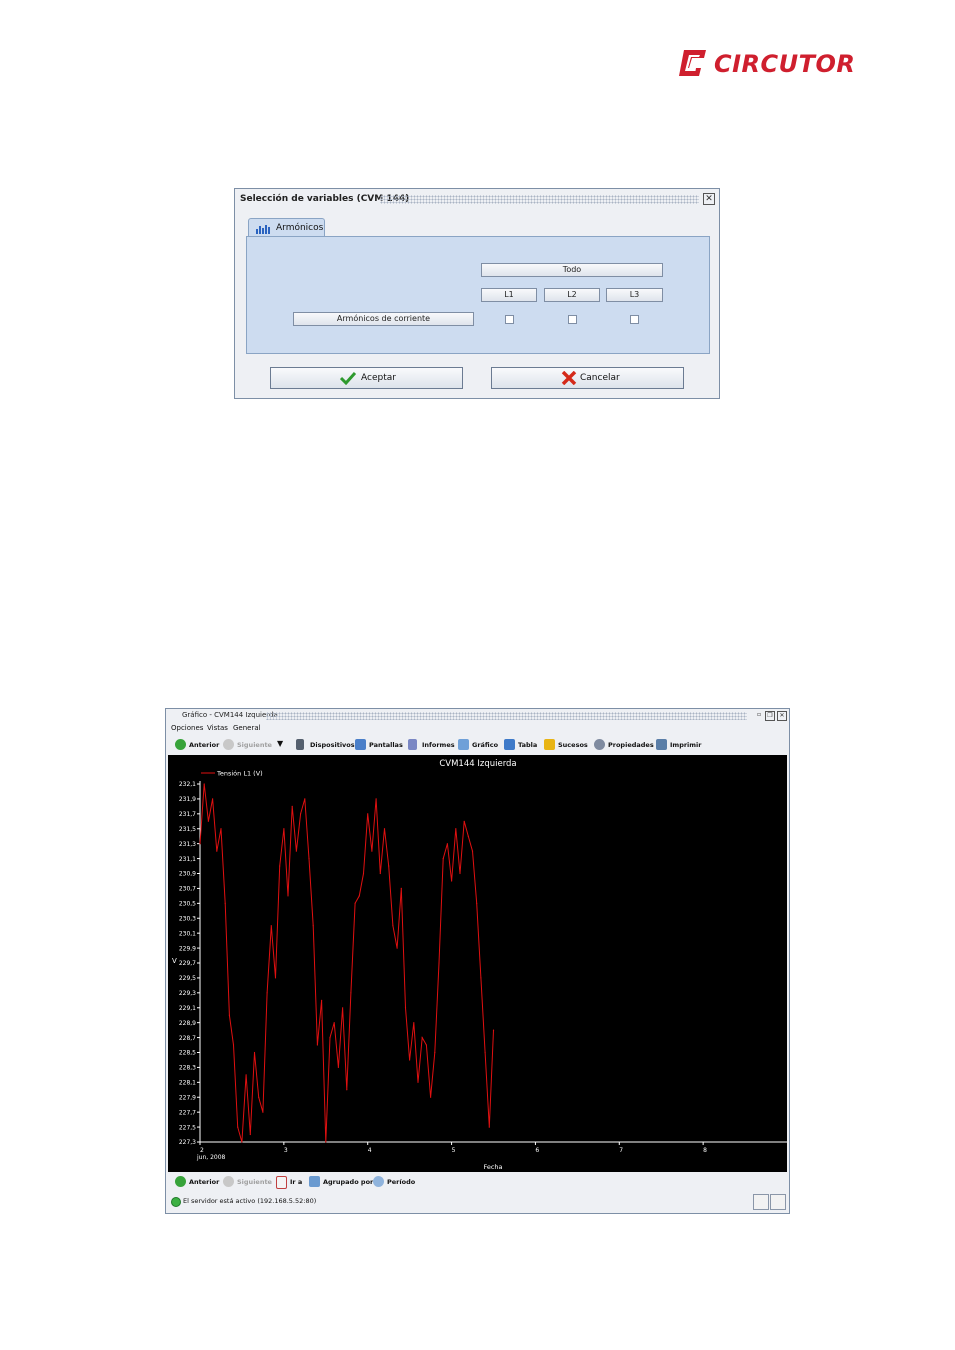  I want to click on minimize-icon: ▫, so click(759, 715).